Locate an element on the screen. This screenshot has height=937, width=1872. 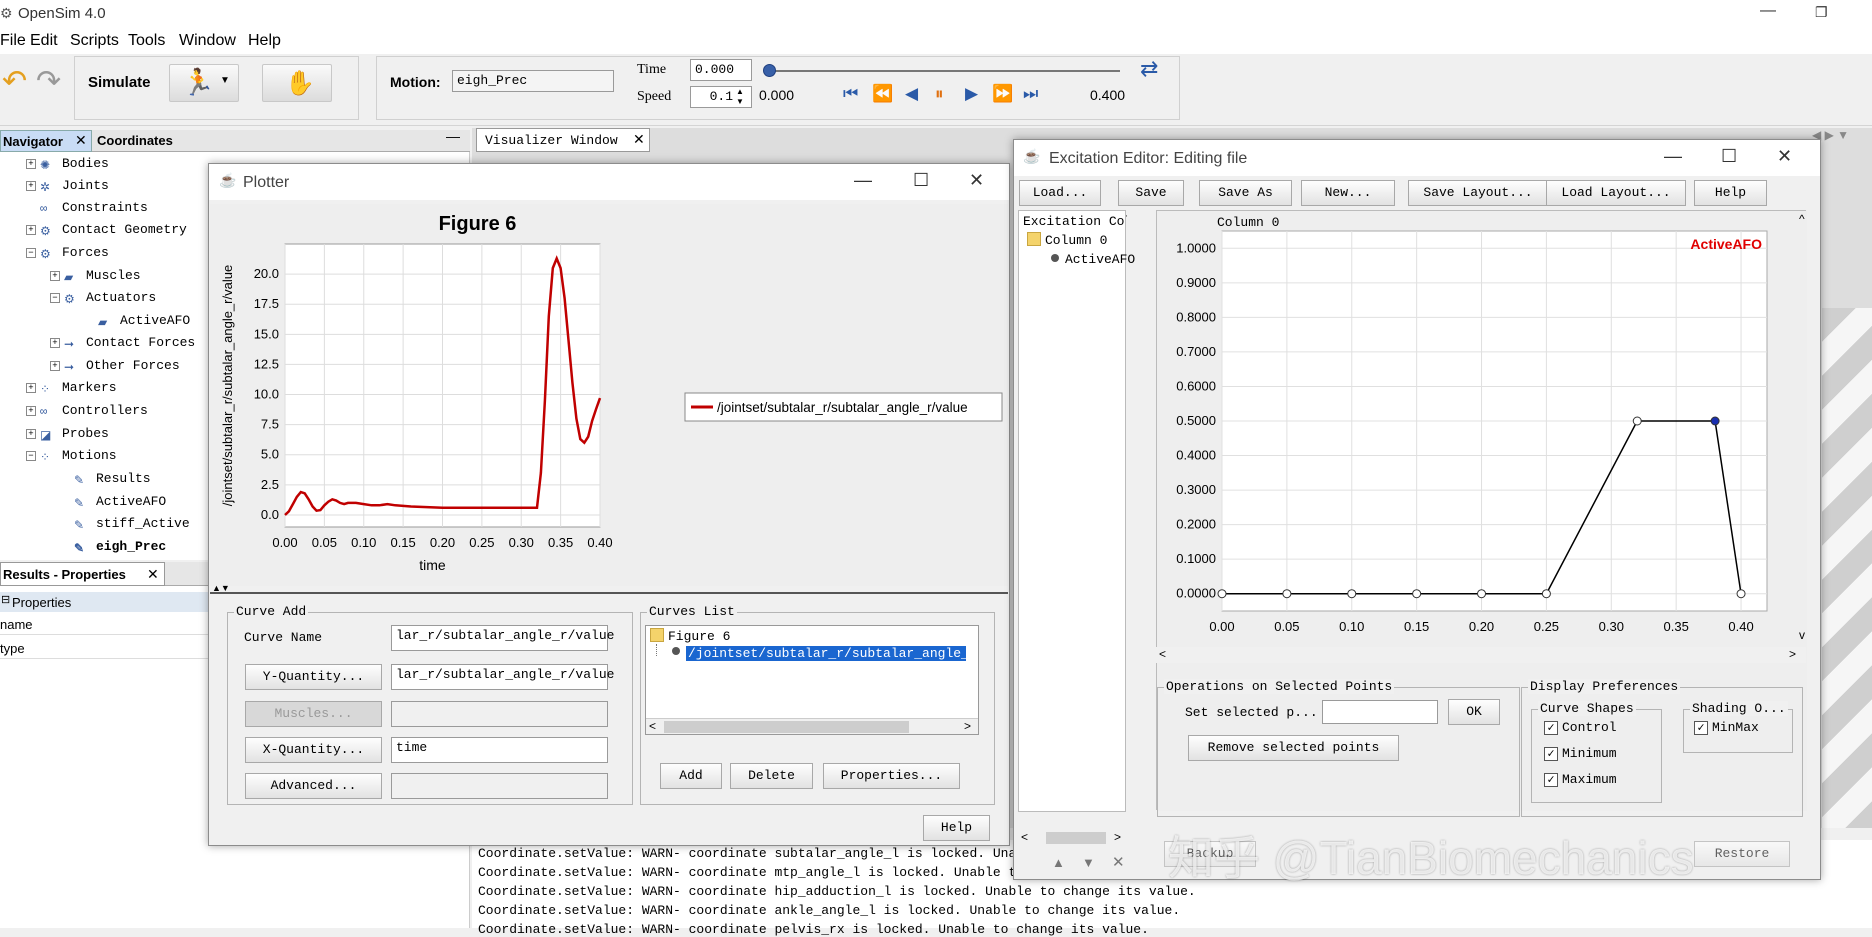
tree-item-other-forces: + ➞ Other Forces is located at coordinates (115, 366).